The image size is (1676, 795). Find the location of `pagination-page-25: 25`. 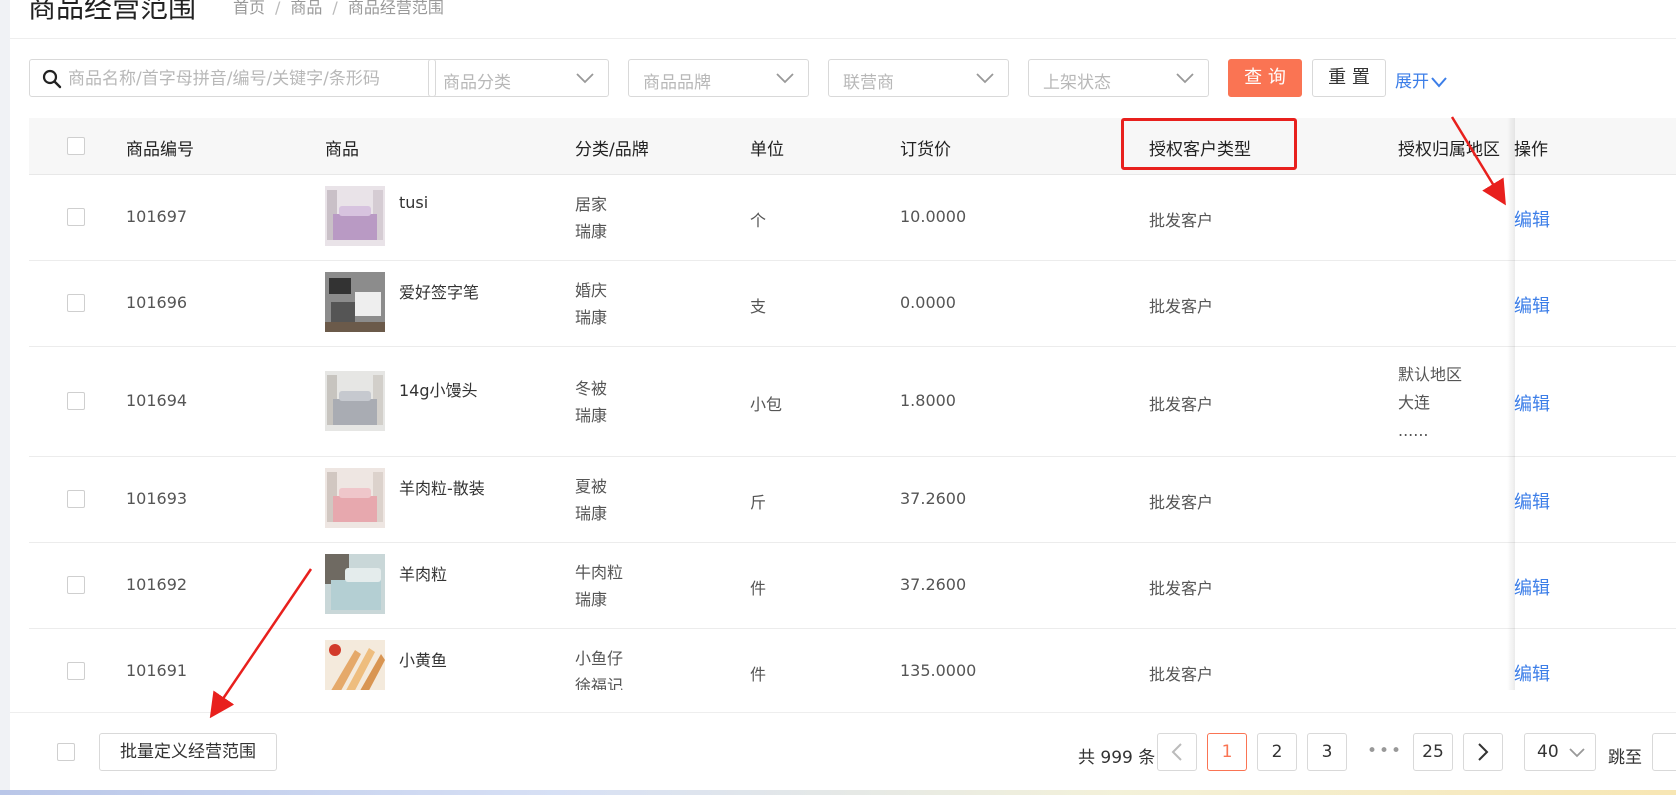

pagination-page-25: 25 is located at coordinates (1433, 752).